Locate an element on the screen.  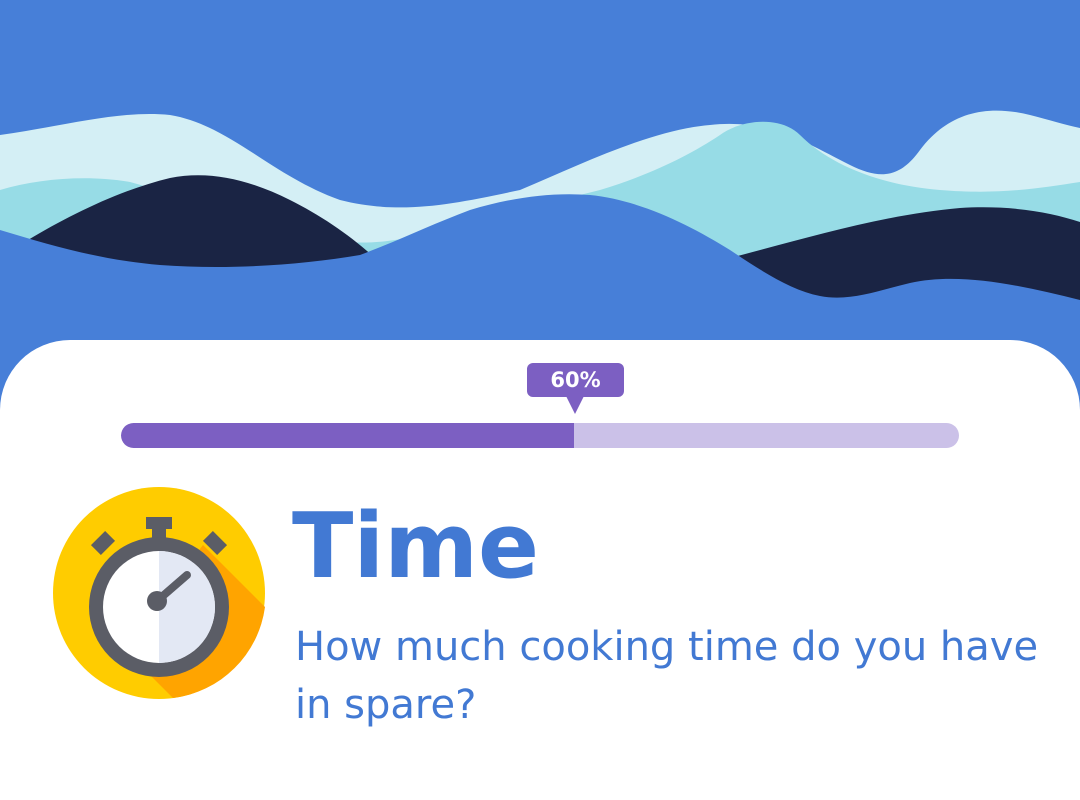
stopwatch-icon is located at coordinates (159, 593).